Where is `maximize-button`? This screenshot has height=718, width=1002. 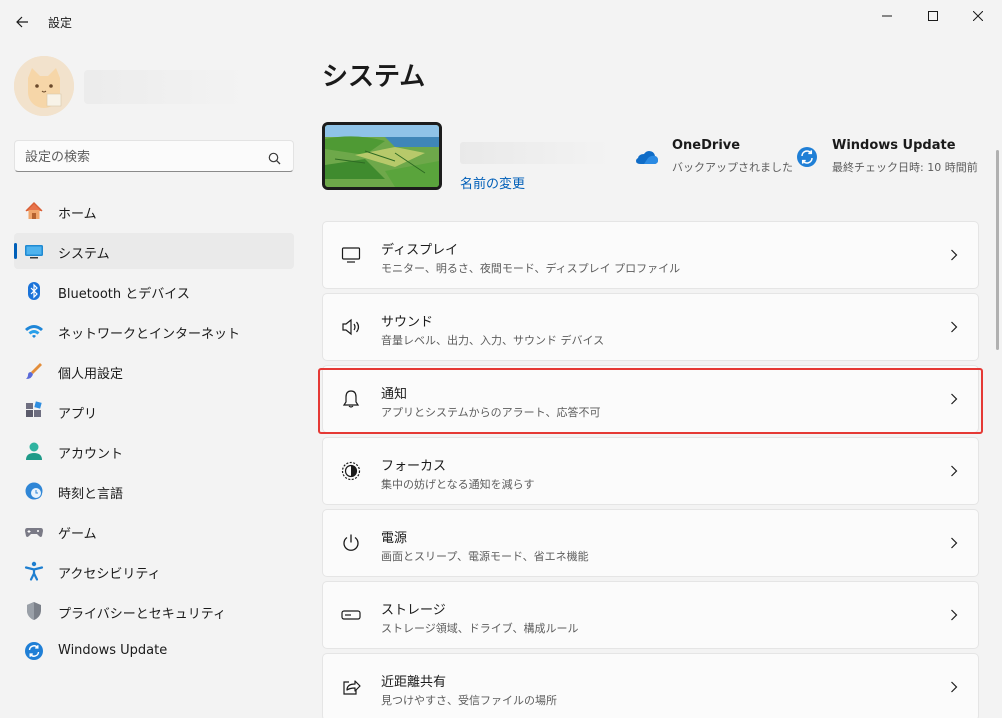 maximize-button is located at coordinates (933, 16).